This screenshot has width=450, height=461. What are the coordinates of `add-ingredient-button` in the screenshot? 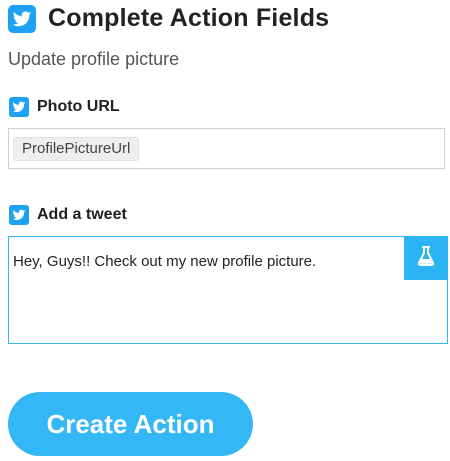 It's located at (426, 258).